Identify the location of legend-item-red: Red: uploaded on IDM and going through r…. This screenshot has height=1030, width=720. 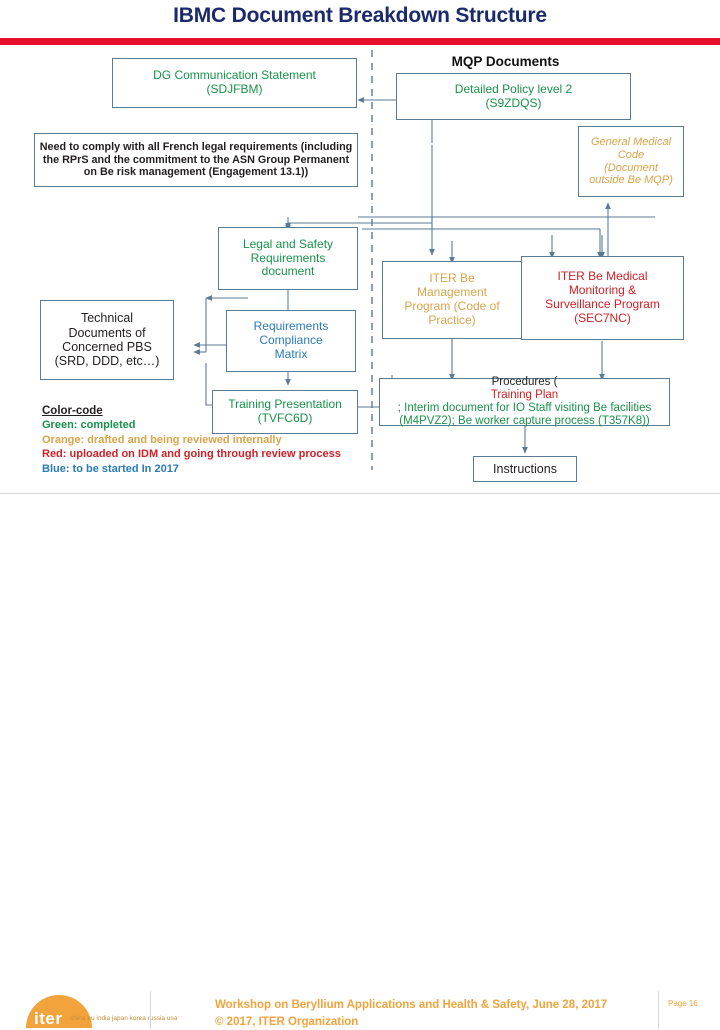
(191, 454).